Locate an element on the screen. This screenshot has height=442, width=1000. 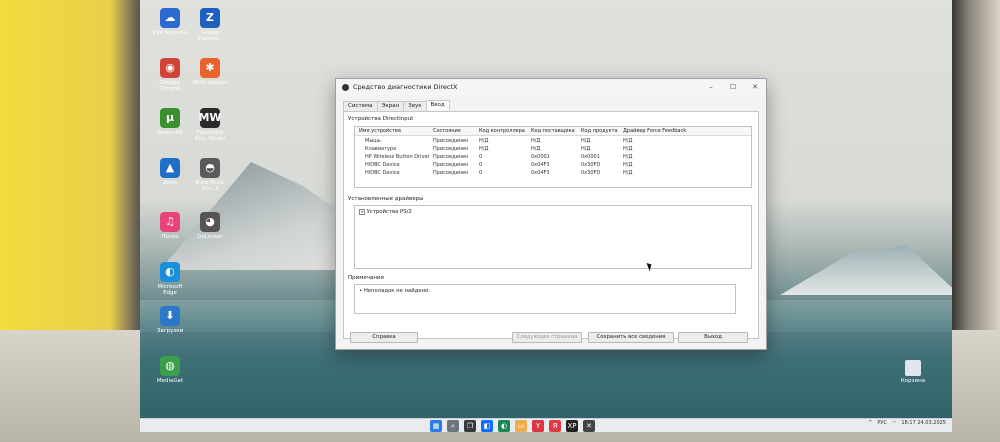
col-product-id: Код продукта is located at coordinates (599, 131).